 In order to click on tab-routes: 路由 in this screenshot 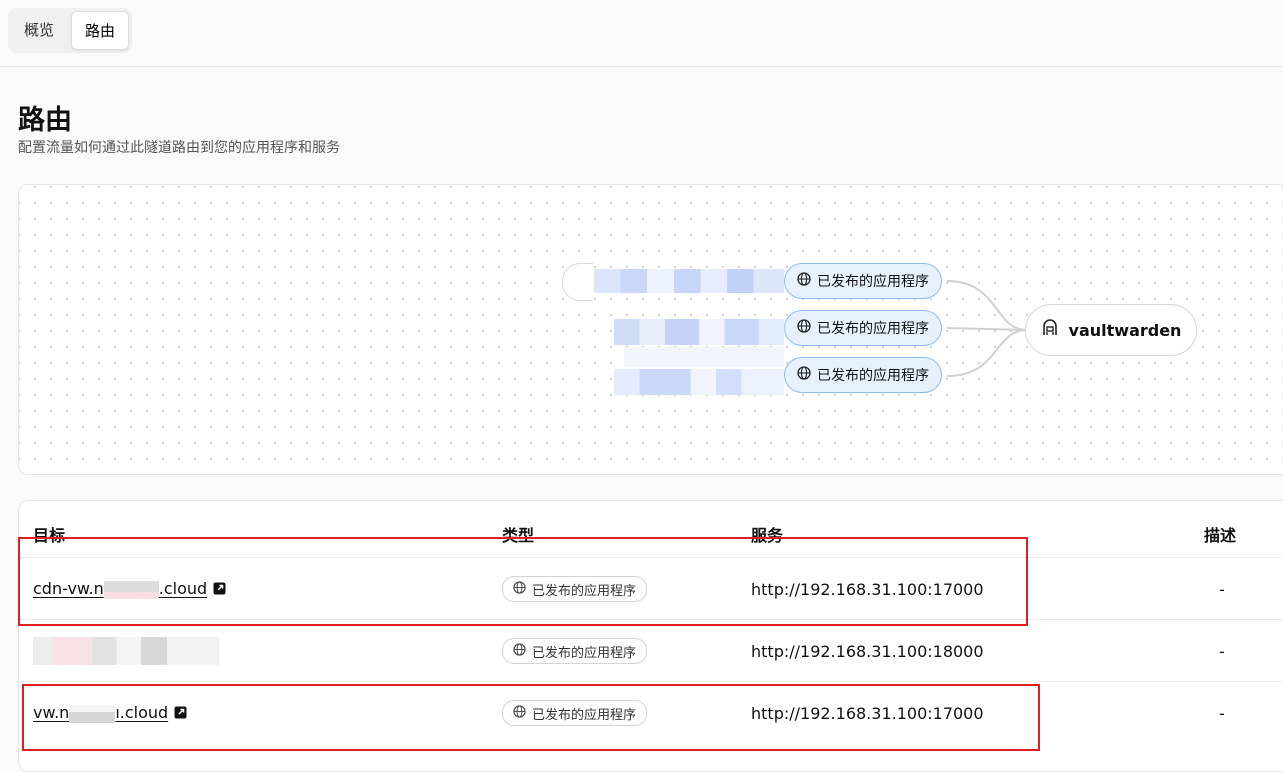, I will do `click(100, 30)`.